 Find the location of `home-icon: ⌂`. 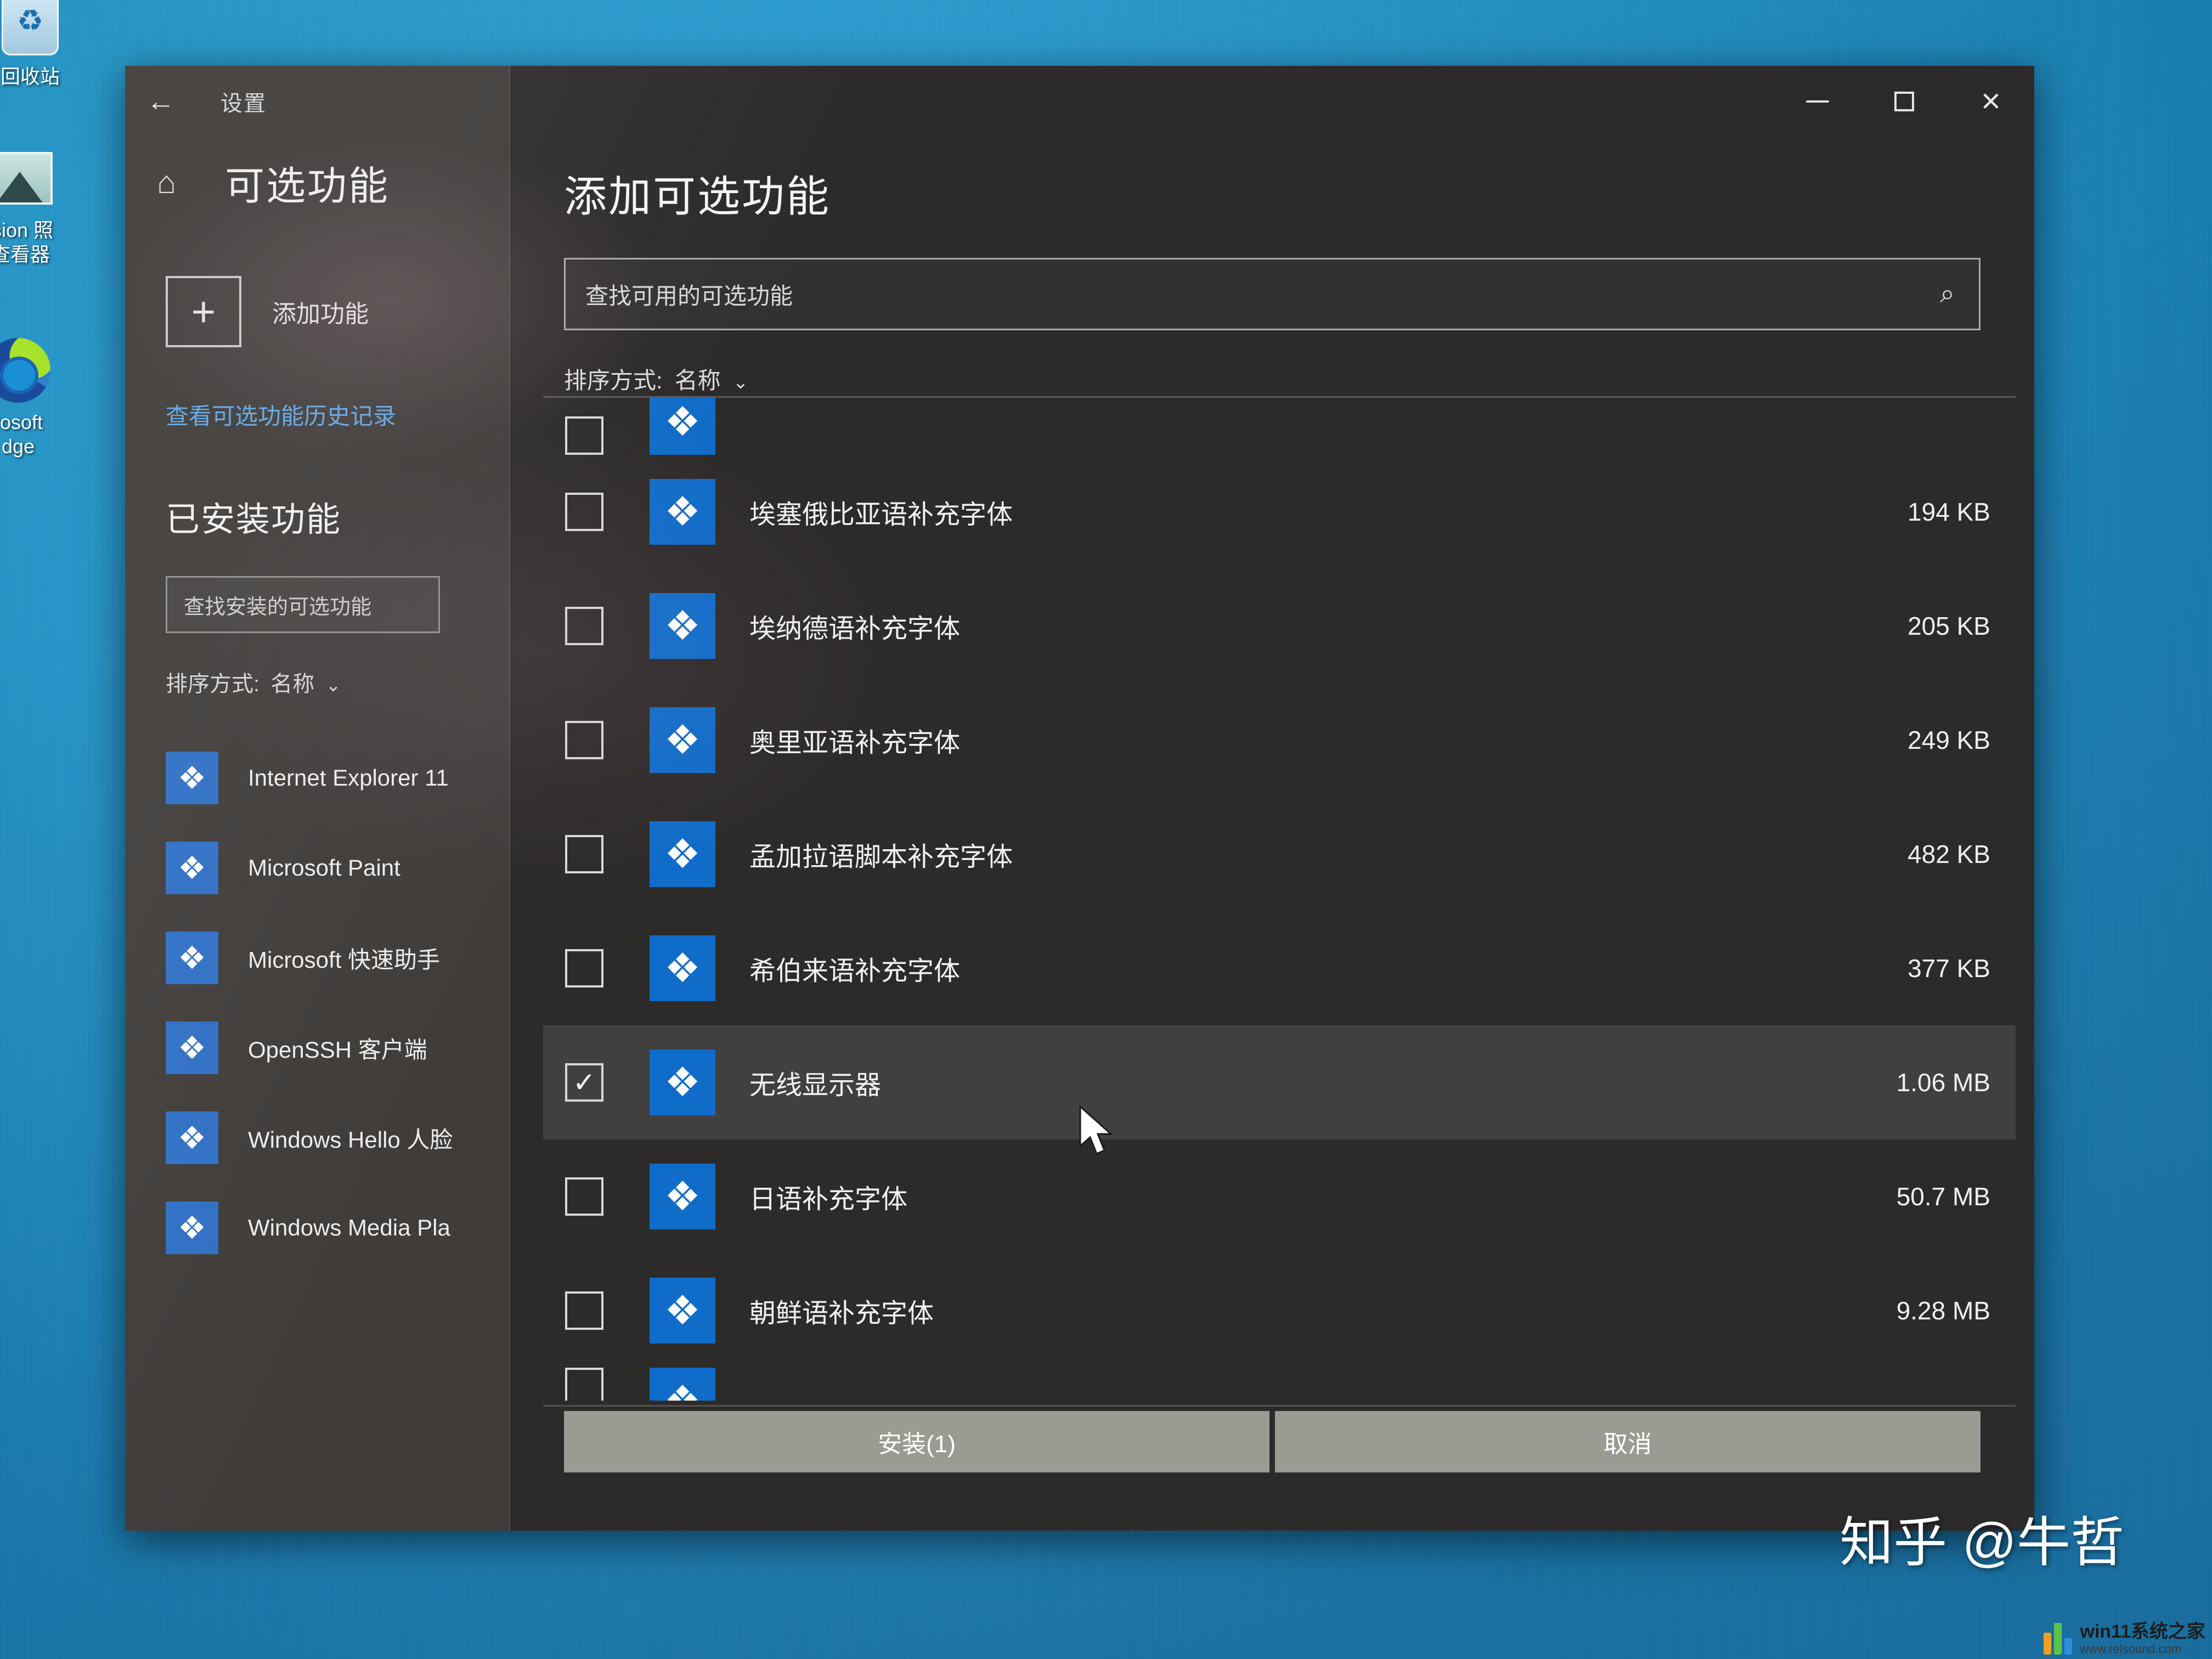

home-icon: ⌂ is located at coordinates (177, 183).